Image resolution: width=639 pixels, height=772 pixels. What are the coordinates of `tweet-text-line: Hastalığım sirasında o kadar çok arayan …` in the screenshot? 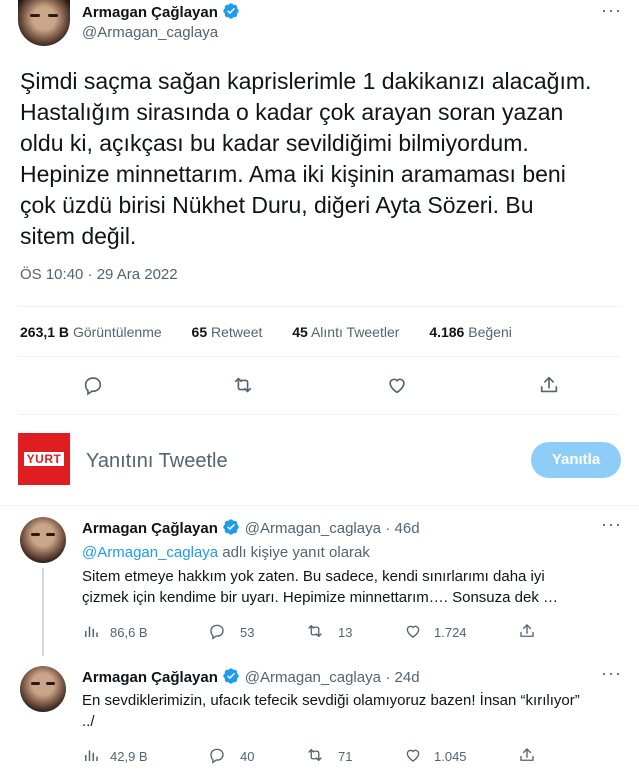 It's located at (292, 112).